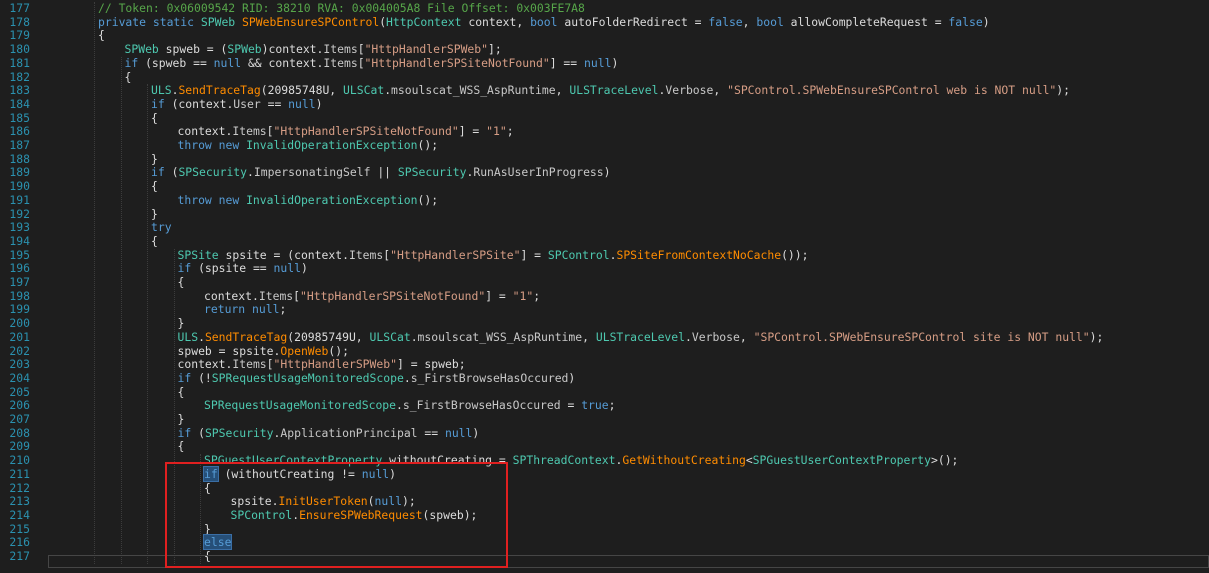  Describe the element at coordinates (604, 36) in the screenshot. I see `code-line-179: 179 {` at that location.